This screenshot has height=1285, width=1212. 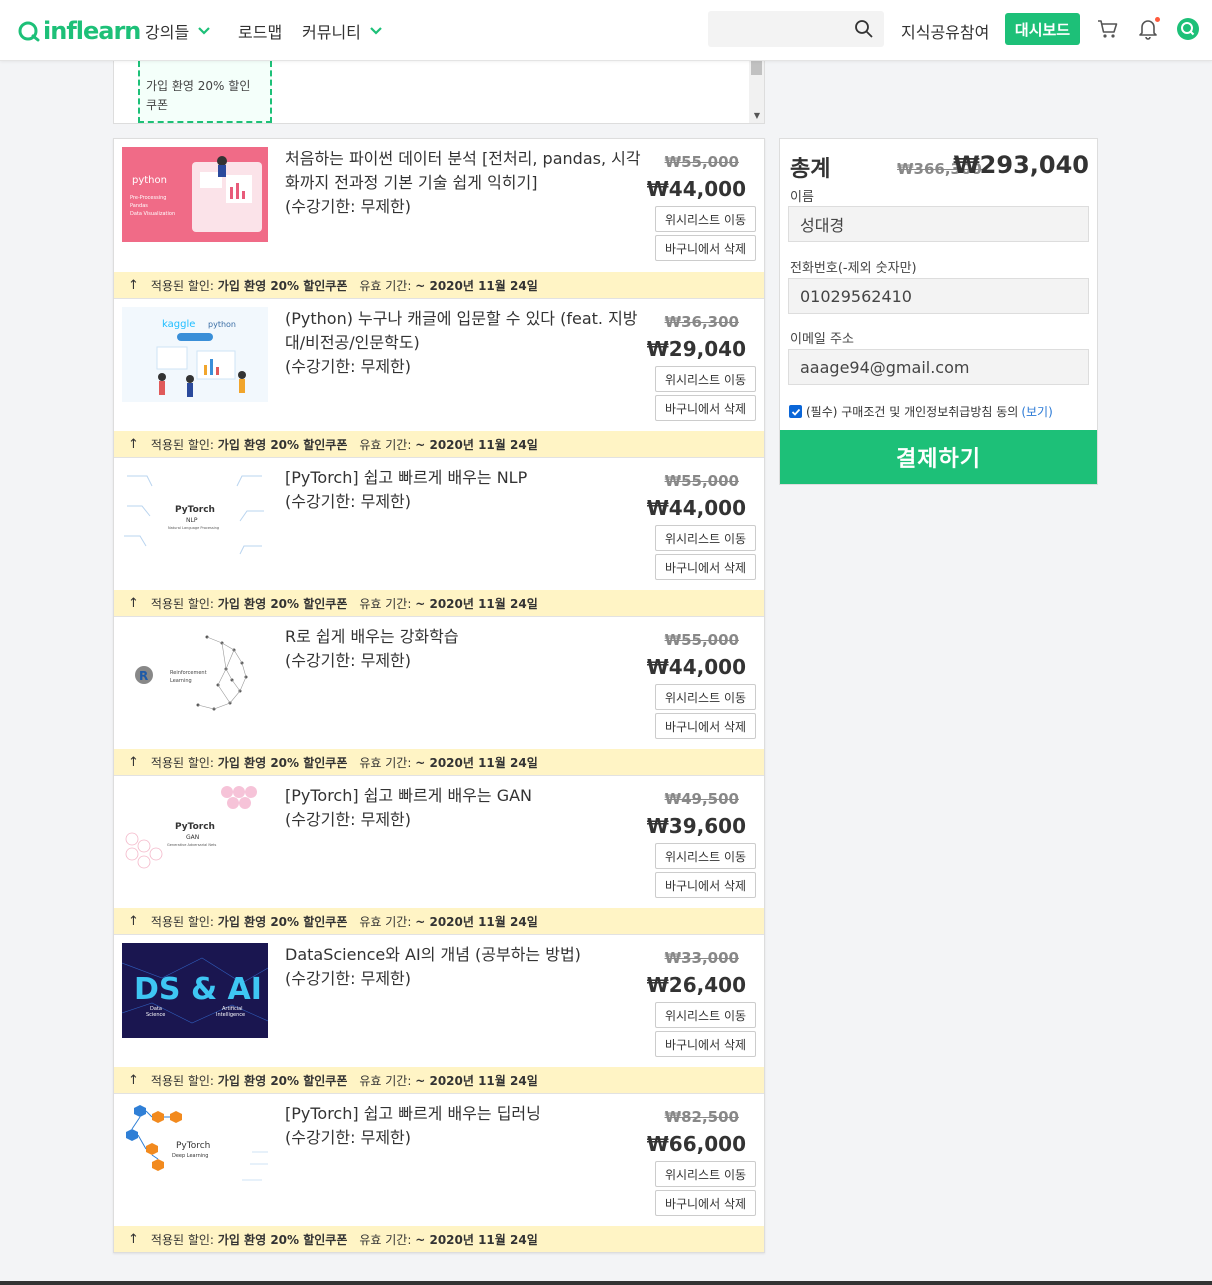 I want to click on nav-roadmap: 로드맵, so click(x=260, y=31).